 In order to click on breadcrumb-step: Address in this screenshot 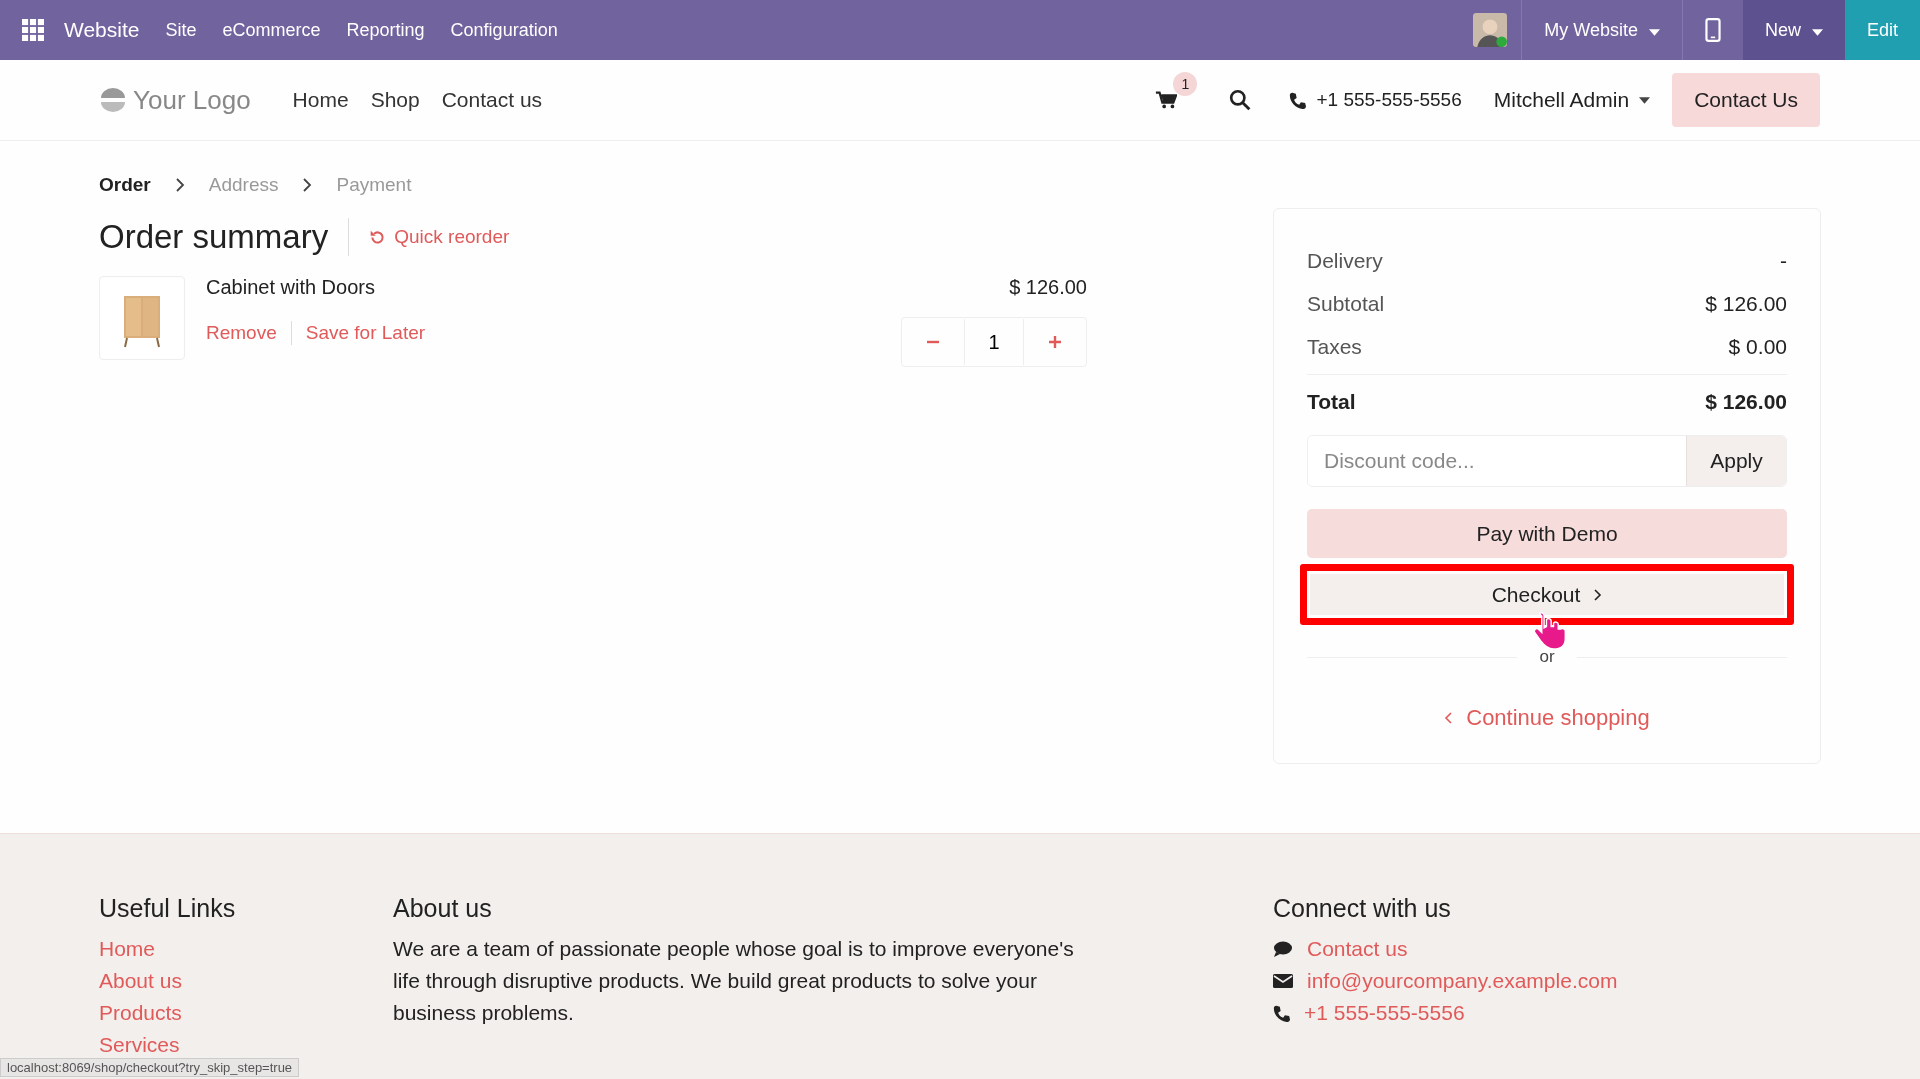, I will do `click(243, 185)`.